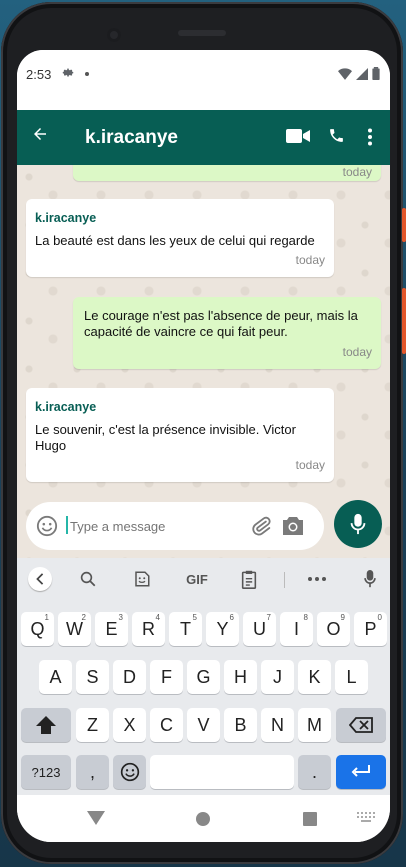 The height and width of the screenshot is (867, 406). What do you see at coordinates (203, 821) in the screenshot?
I see `nav-home-icon` at bounding box center [203, 821].